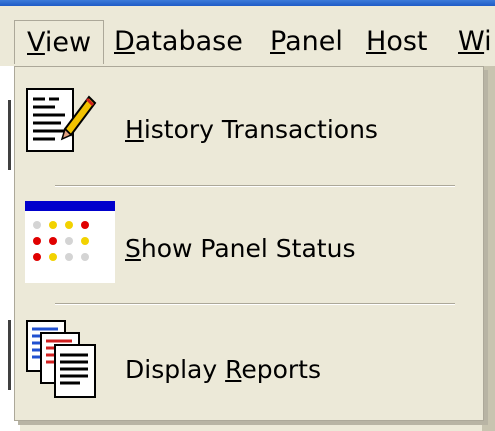  What do you see at coordinates (314, 41) in the screenshot?
I see `menu-panel-label: anel` at bounding box center [314, 41].